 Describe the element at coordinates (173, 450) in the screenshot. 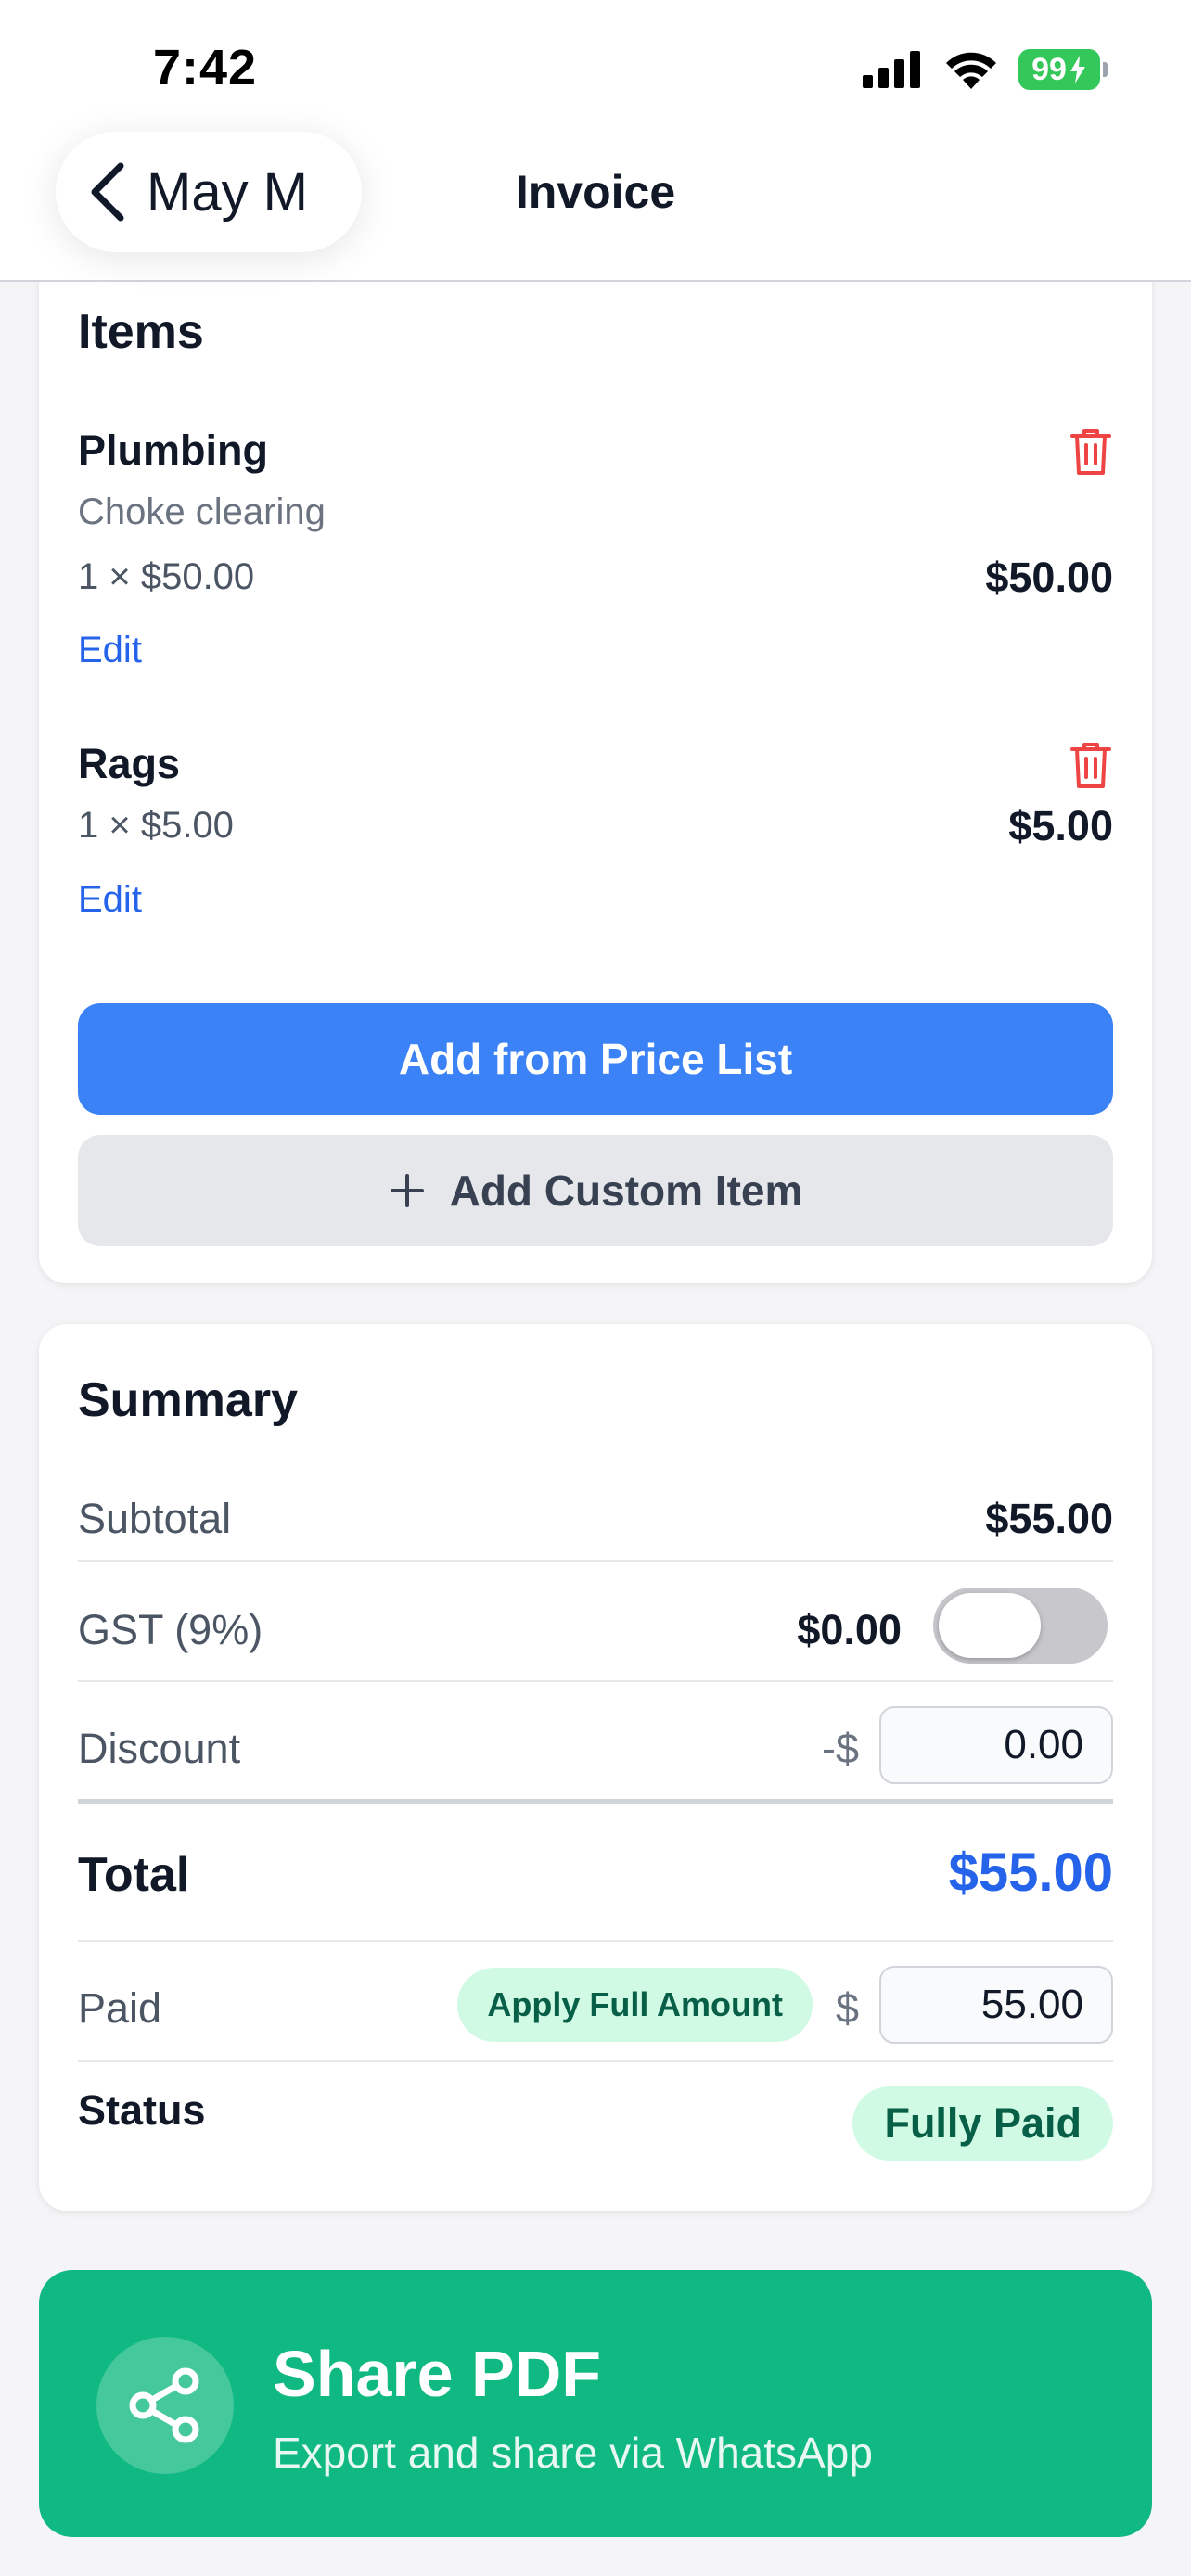

I see `item-name: Plumbing` at that location.